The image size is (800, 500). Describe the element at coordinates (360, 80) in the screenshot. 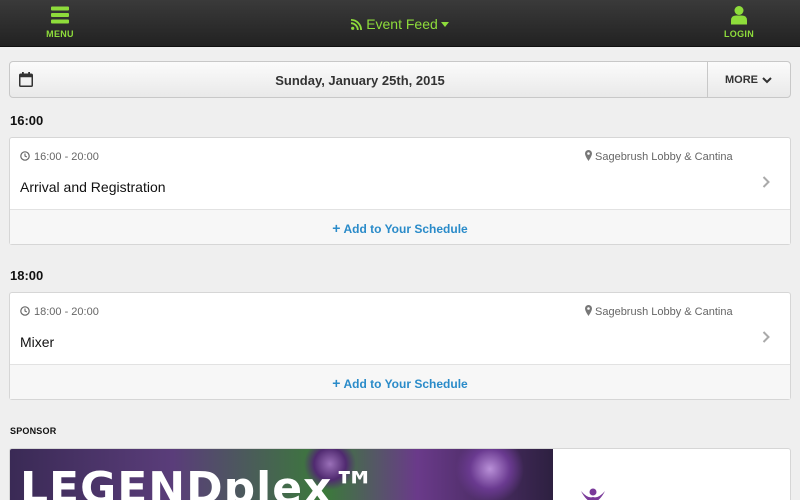

I see `current-date: Sunday, January 25th, 2015` at that location.